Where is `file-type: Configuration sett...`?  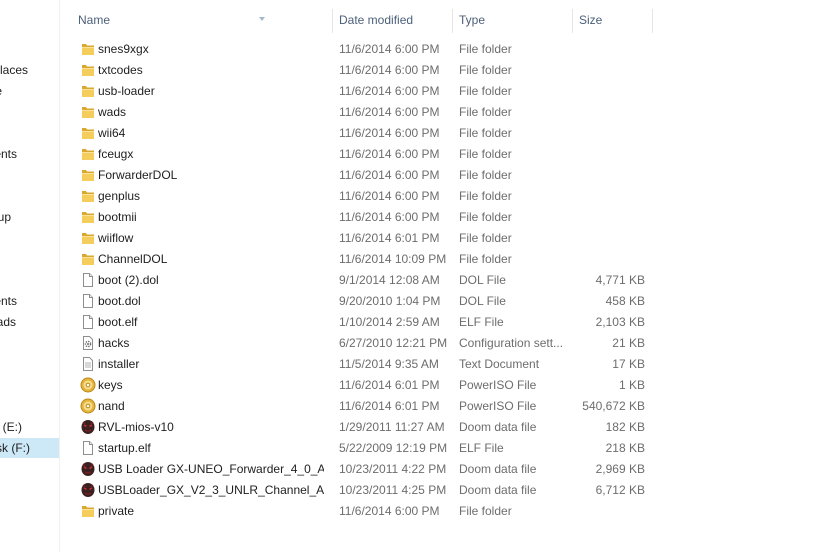
file-type: Configuration sett... is located at coordinates (511, 343).